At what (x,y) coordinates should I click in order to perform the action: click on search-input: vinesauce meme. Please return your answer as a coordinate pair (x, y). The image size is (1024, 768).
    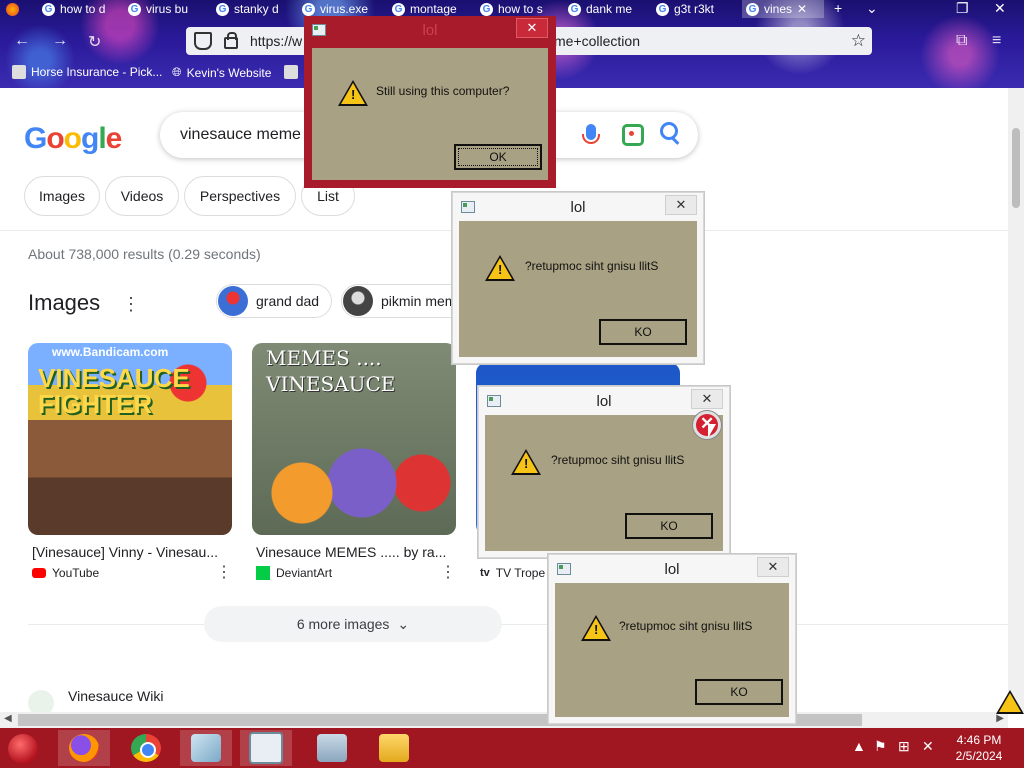
    Looking at the image, I should click on (240, 135).